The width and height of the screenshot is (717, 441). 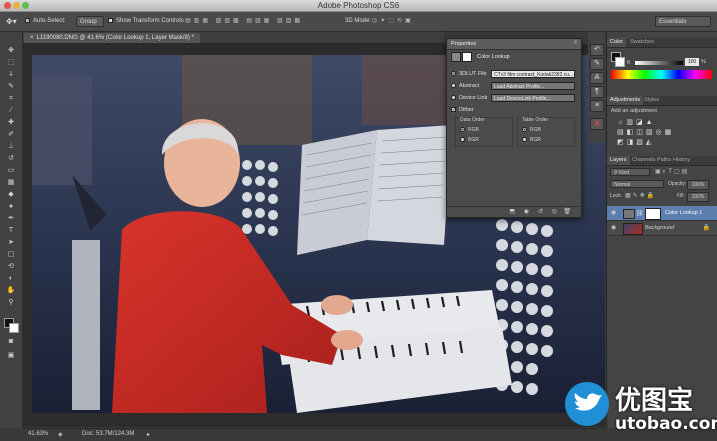 What do you see at coordinates (645, 132) in the screenshot?
I see `adjustment-icons-row-2: ▤◧◫▨◎▦` at bounding box center [645, 132].